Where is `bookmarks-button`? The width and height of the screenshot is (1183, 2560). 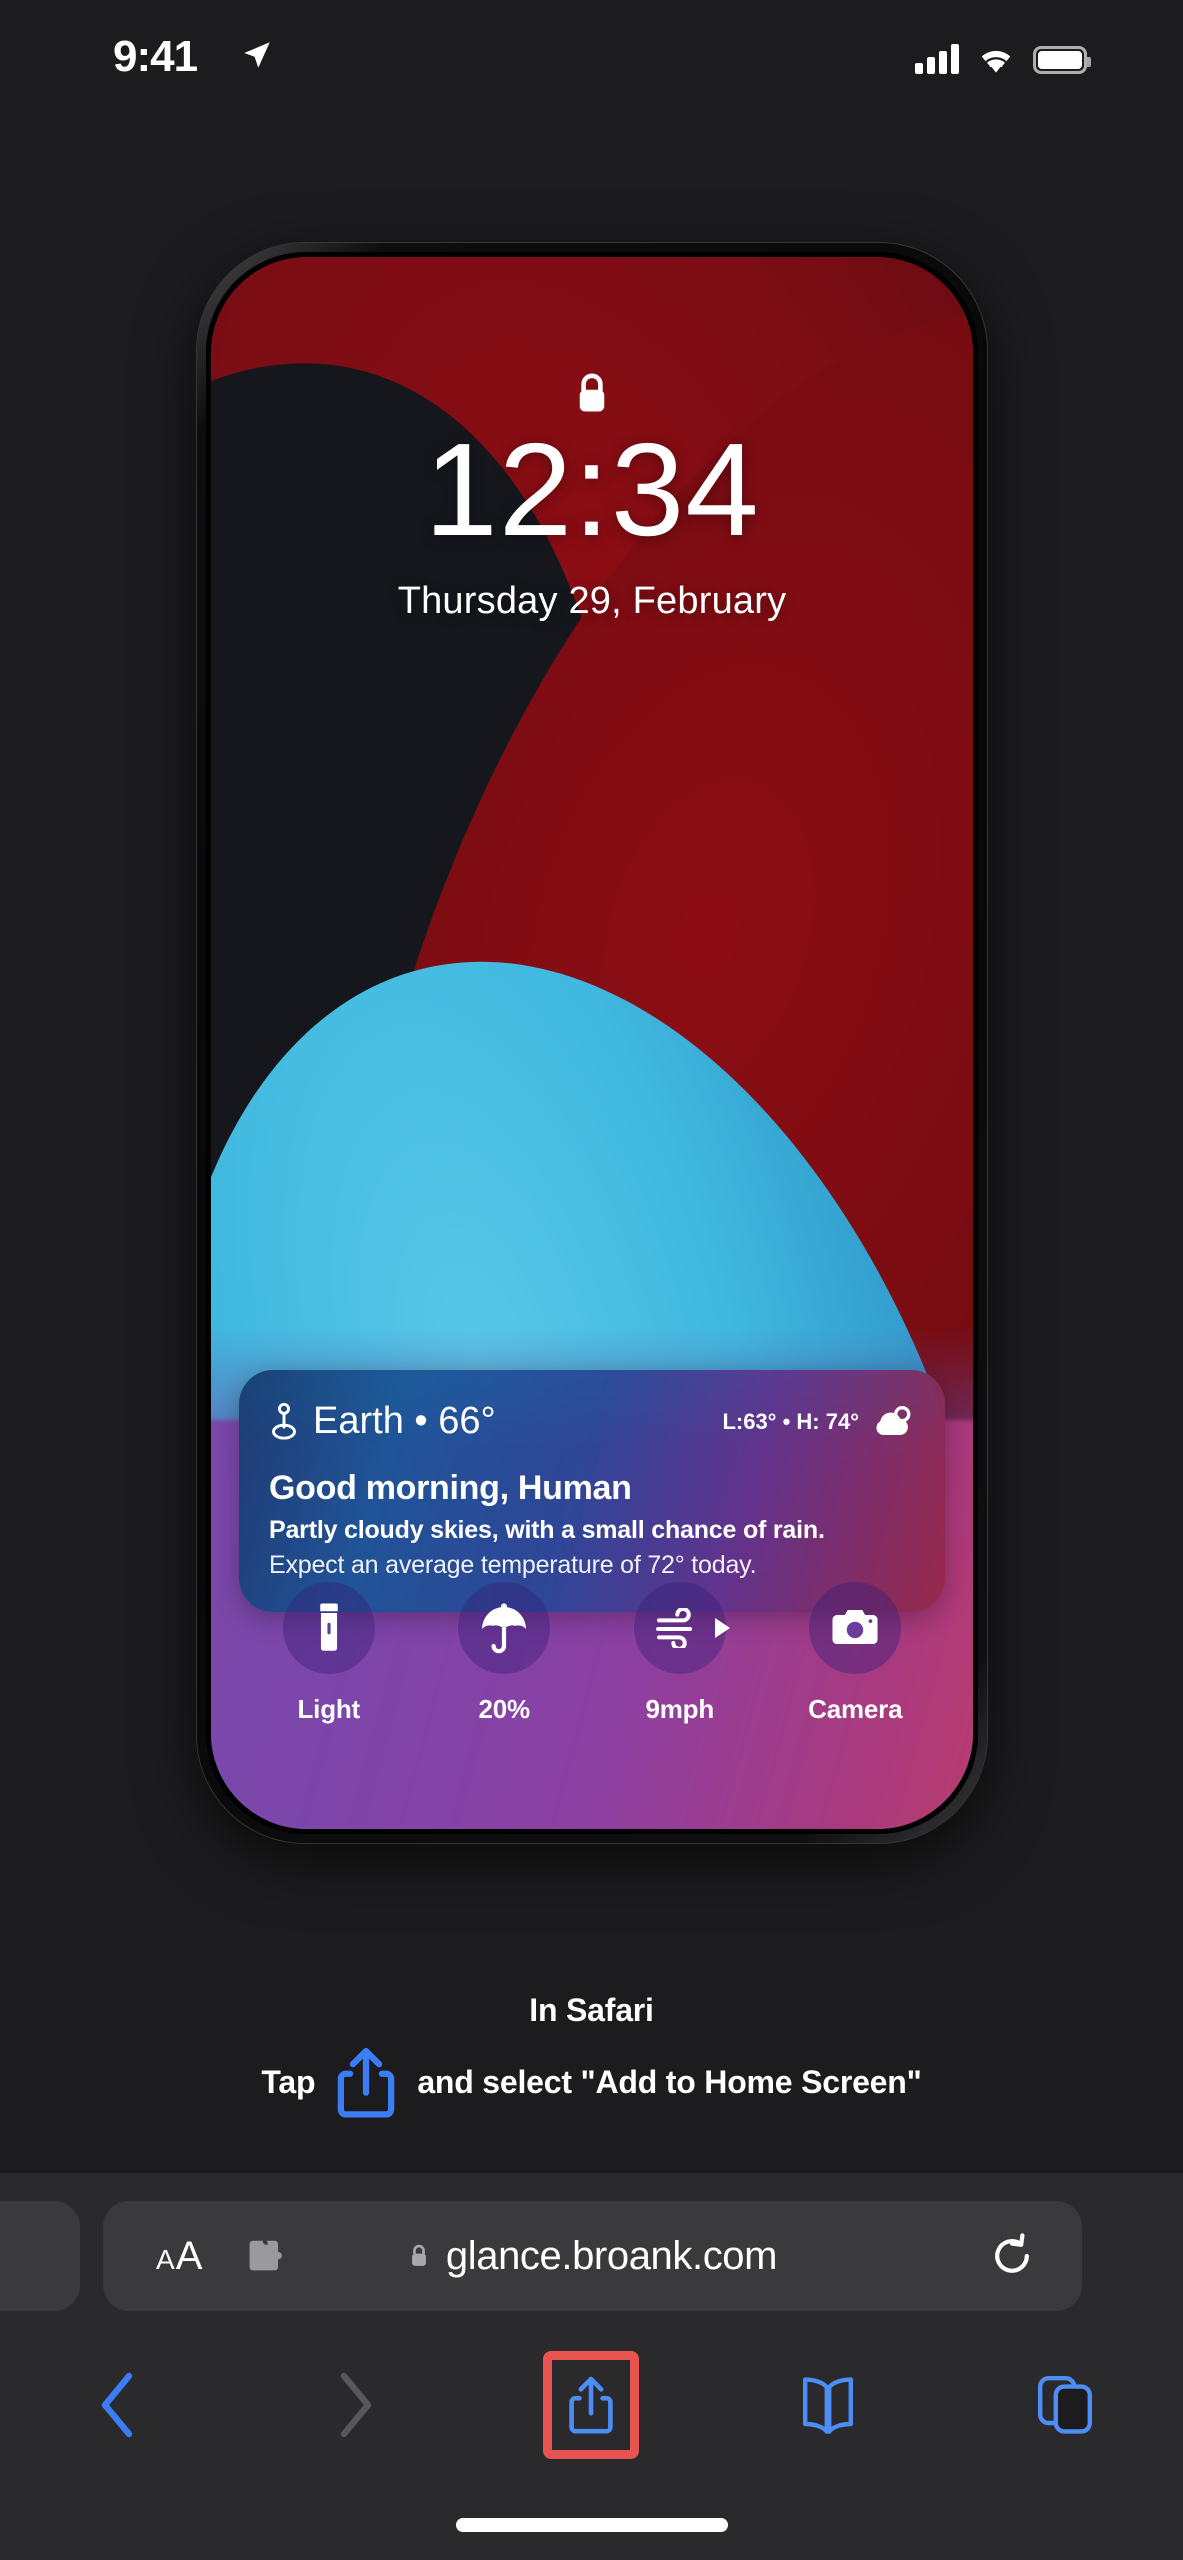 bookmarks-button is located at coordinates (828, 2405).